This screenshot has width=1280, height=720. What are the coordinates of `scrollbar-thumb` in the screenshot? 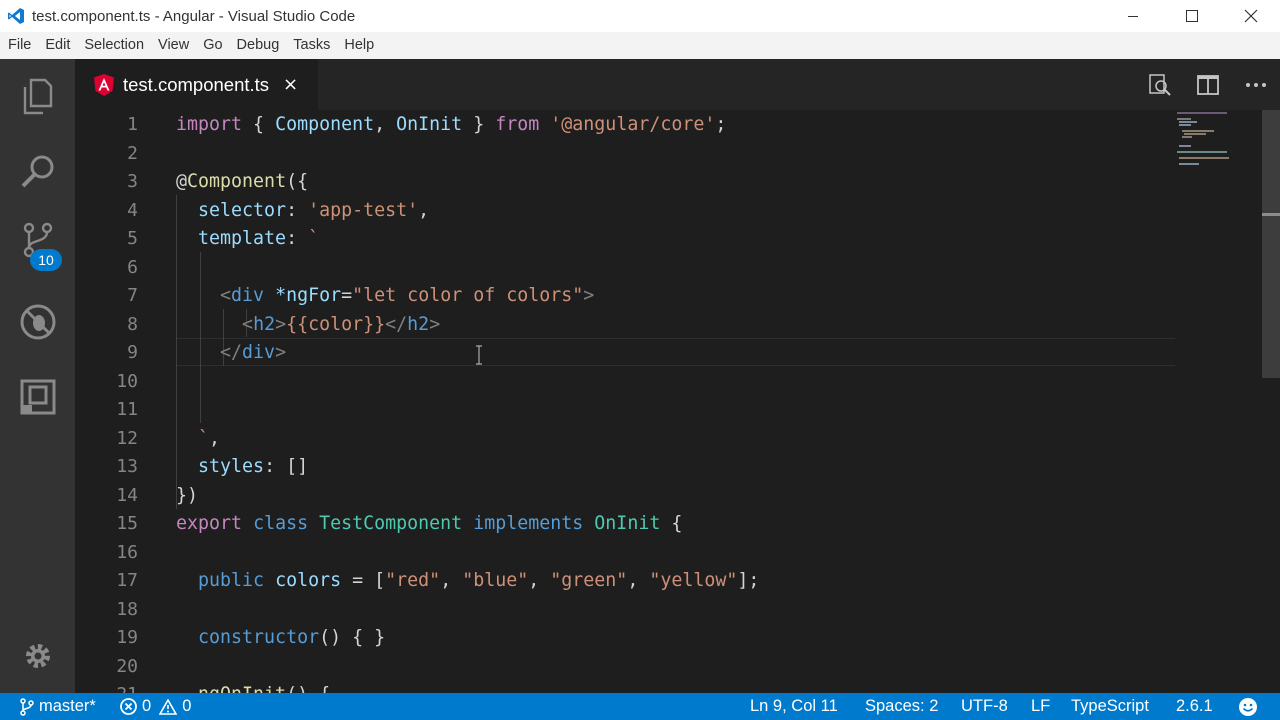 It's located at (1271, 244).